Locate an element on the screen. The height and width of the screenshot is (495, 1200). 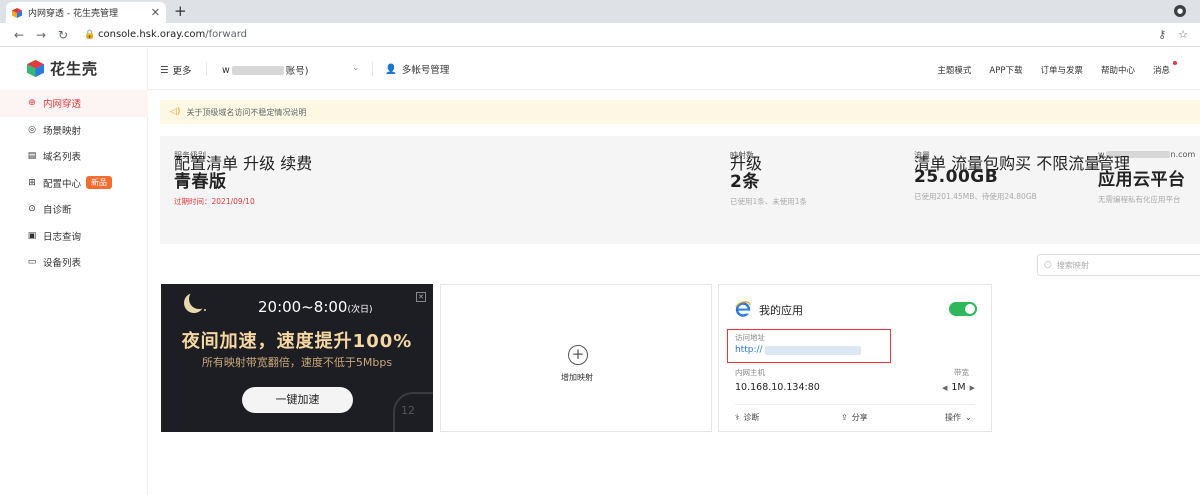
cloud-links: 管理 is located at coordinates (1114, 162).